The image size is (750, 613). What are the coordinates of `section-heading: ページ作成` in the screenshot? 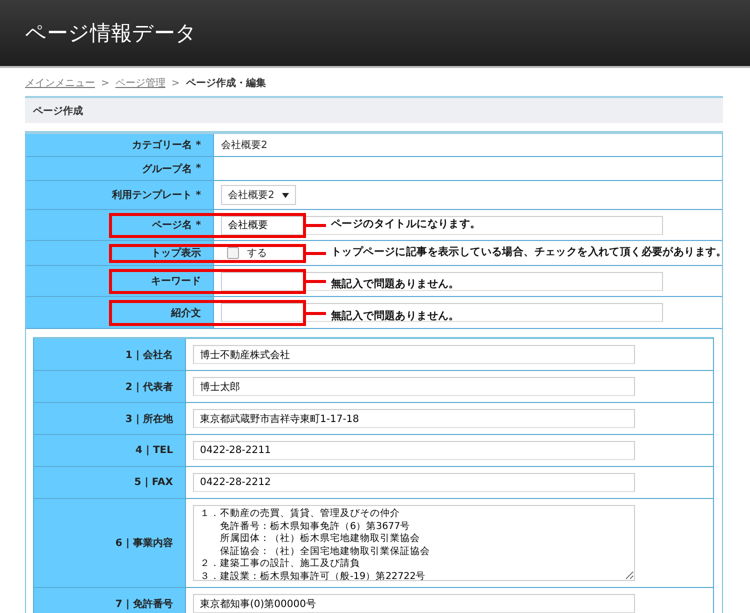 It's located at (374, 109).